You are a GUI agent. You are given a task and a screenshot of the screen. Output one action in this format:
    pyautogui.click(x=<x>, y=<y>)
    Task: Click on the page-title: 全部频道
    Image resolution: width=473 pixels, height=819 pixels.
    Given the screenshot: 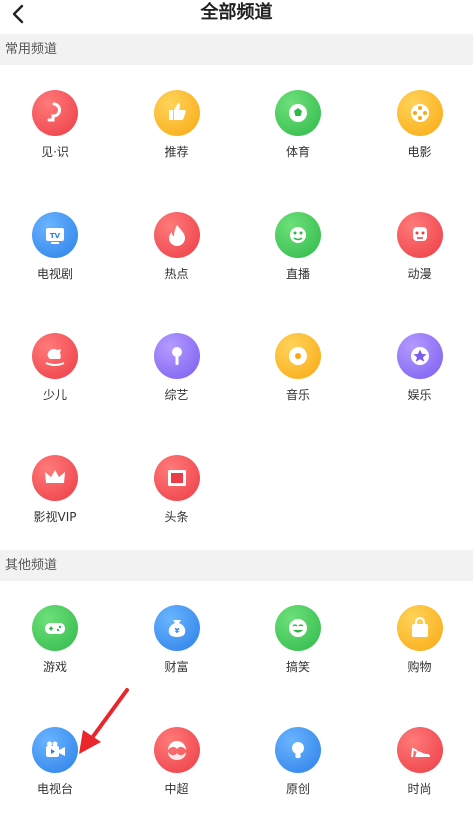 What is the action you would take?
    pyautogui.click(x=236, y=12)
    